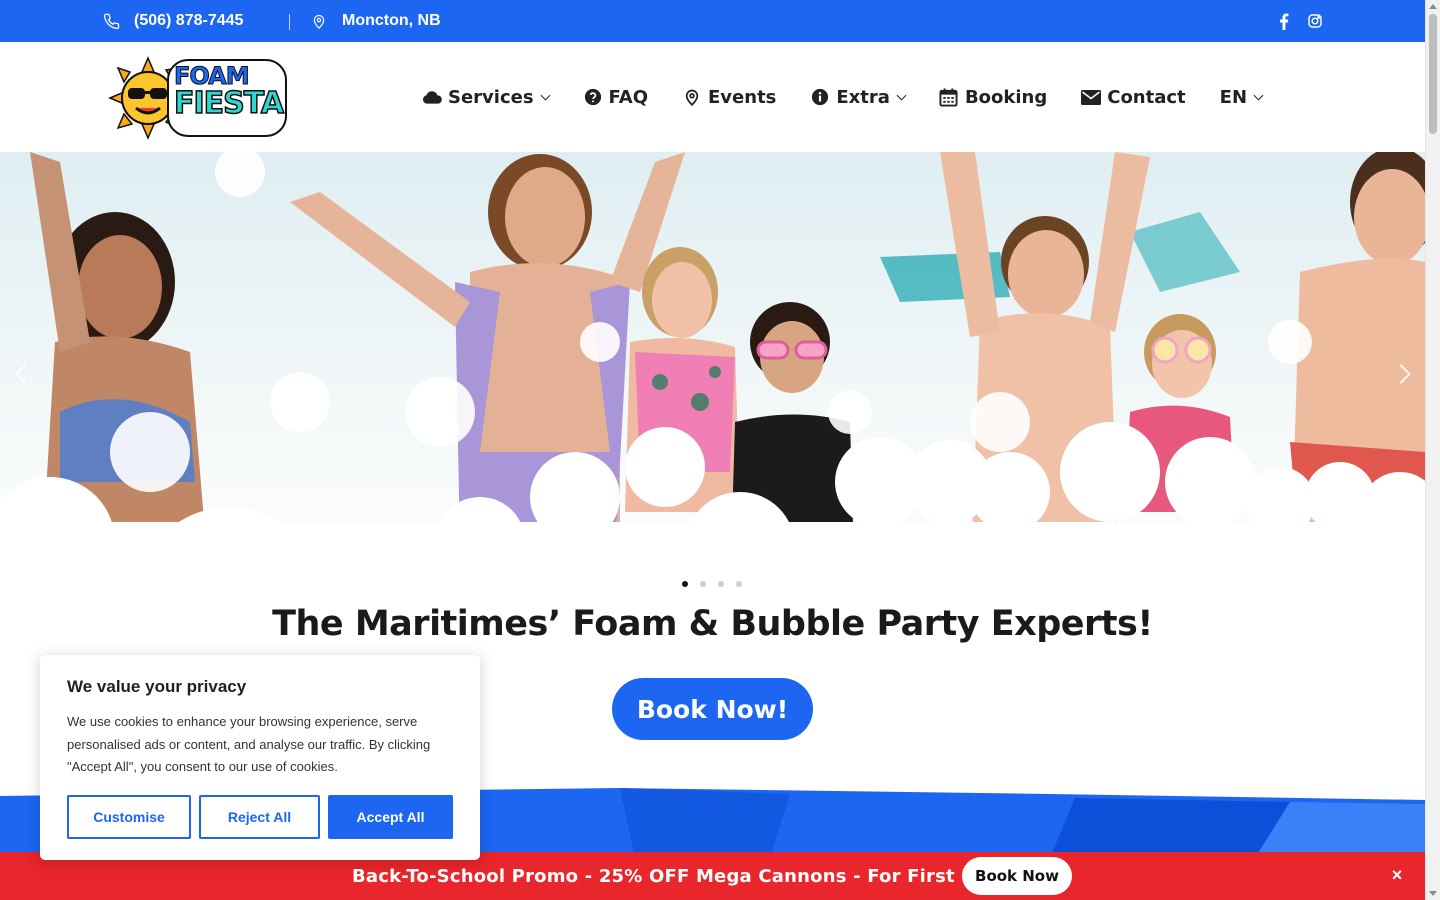 The image size is (1440, 900). What do you see at coordinates (1146, 97) in the screenshot?
I see `nav-label-contact: Contact` at bounding box center [1146, 97].